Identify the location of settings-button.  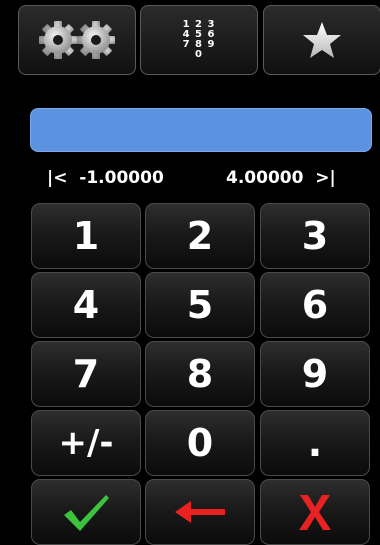
(77, 40).